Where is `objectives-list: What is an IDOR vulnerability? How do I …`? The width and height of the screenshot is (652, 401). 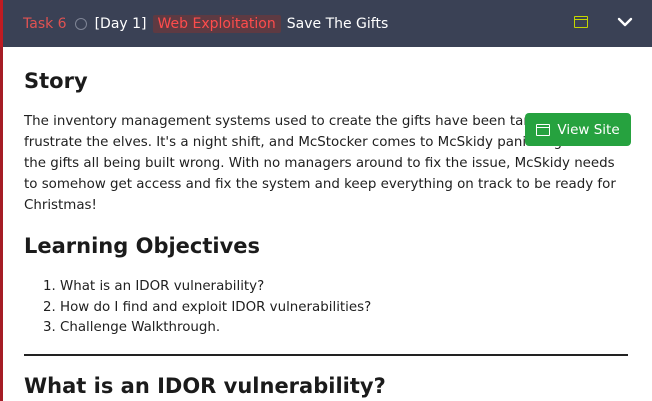 objectives-list: What is an IDOR vulnerability? How do I … is located at coordinates (197, 308).